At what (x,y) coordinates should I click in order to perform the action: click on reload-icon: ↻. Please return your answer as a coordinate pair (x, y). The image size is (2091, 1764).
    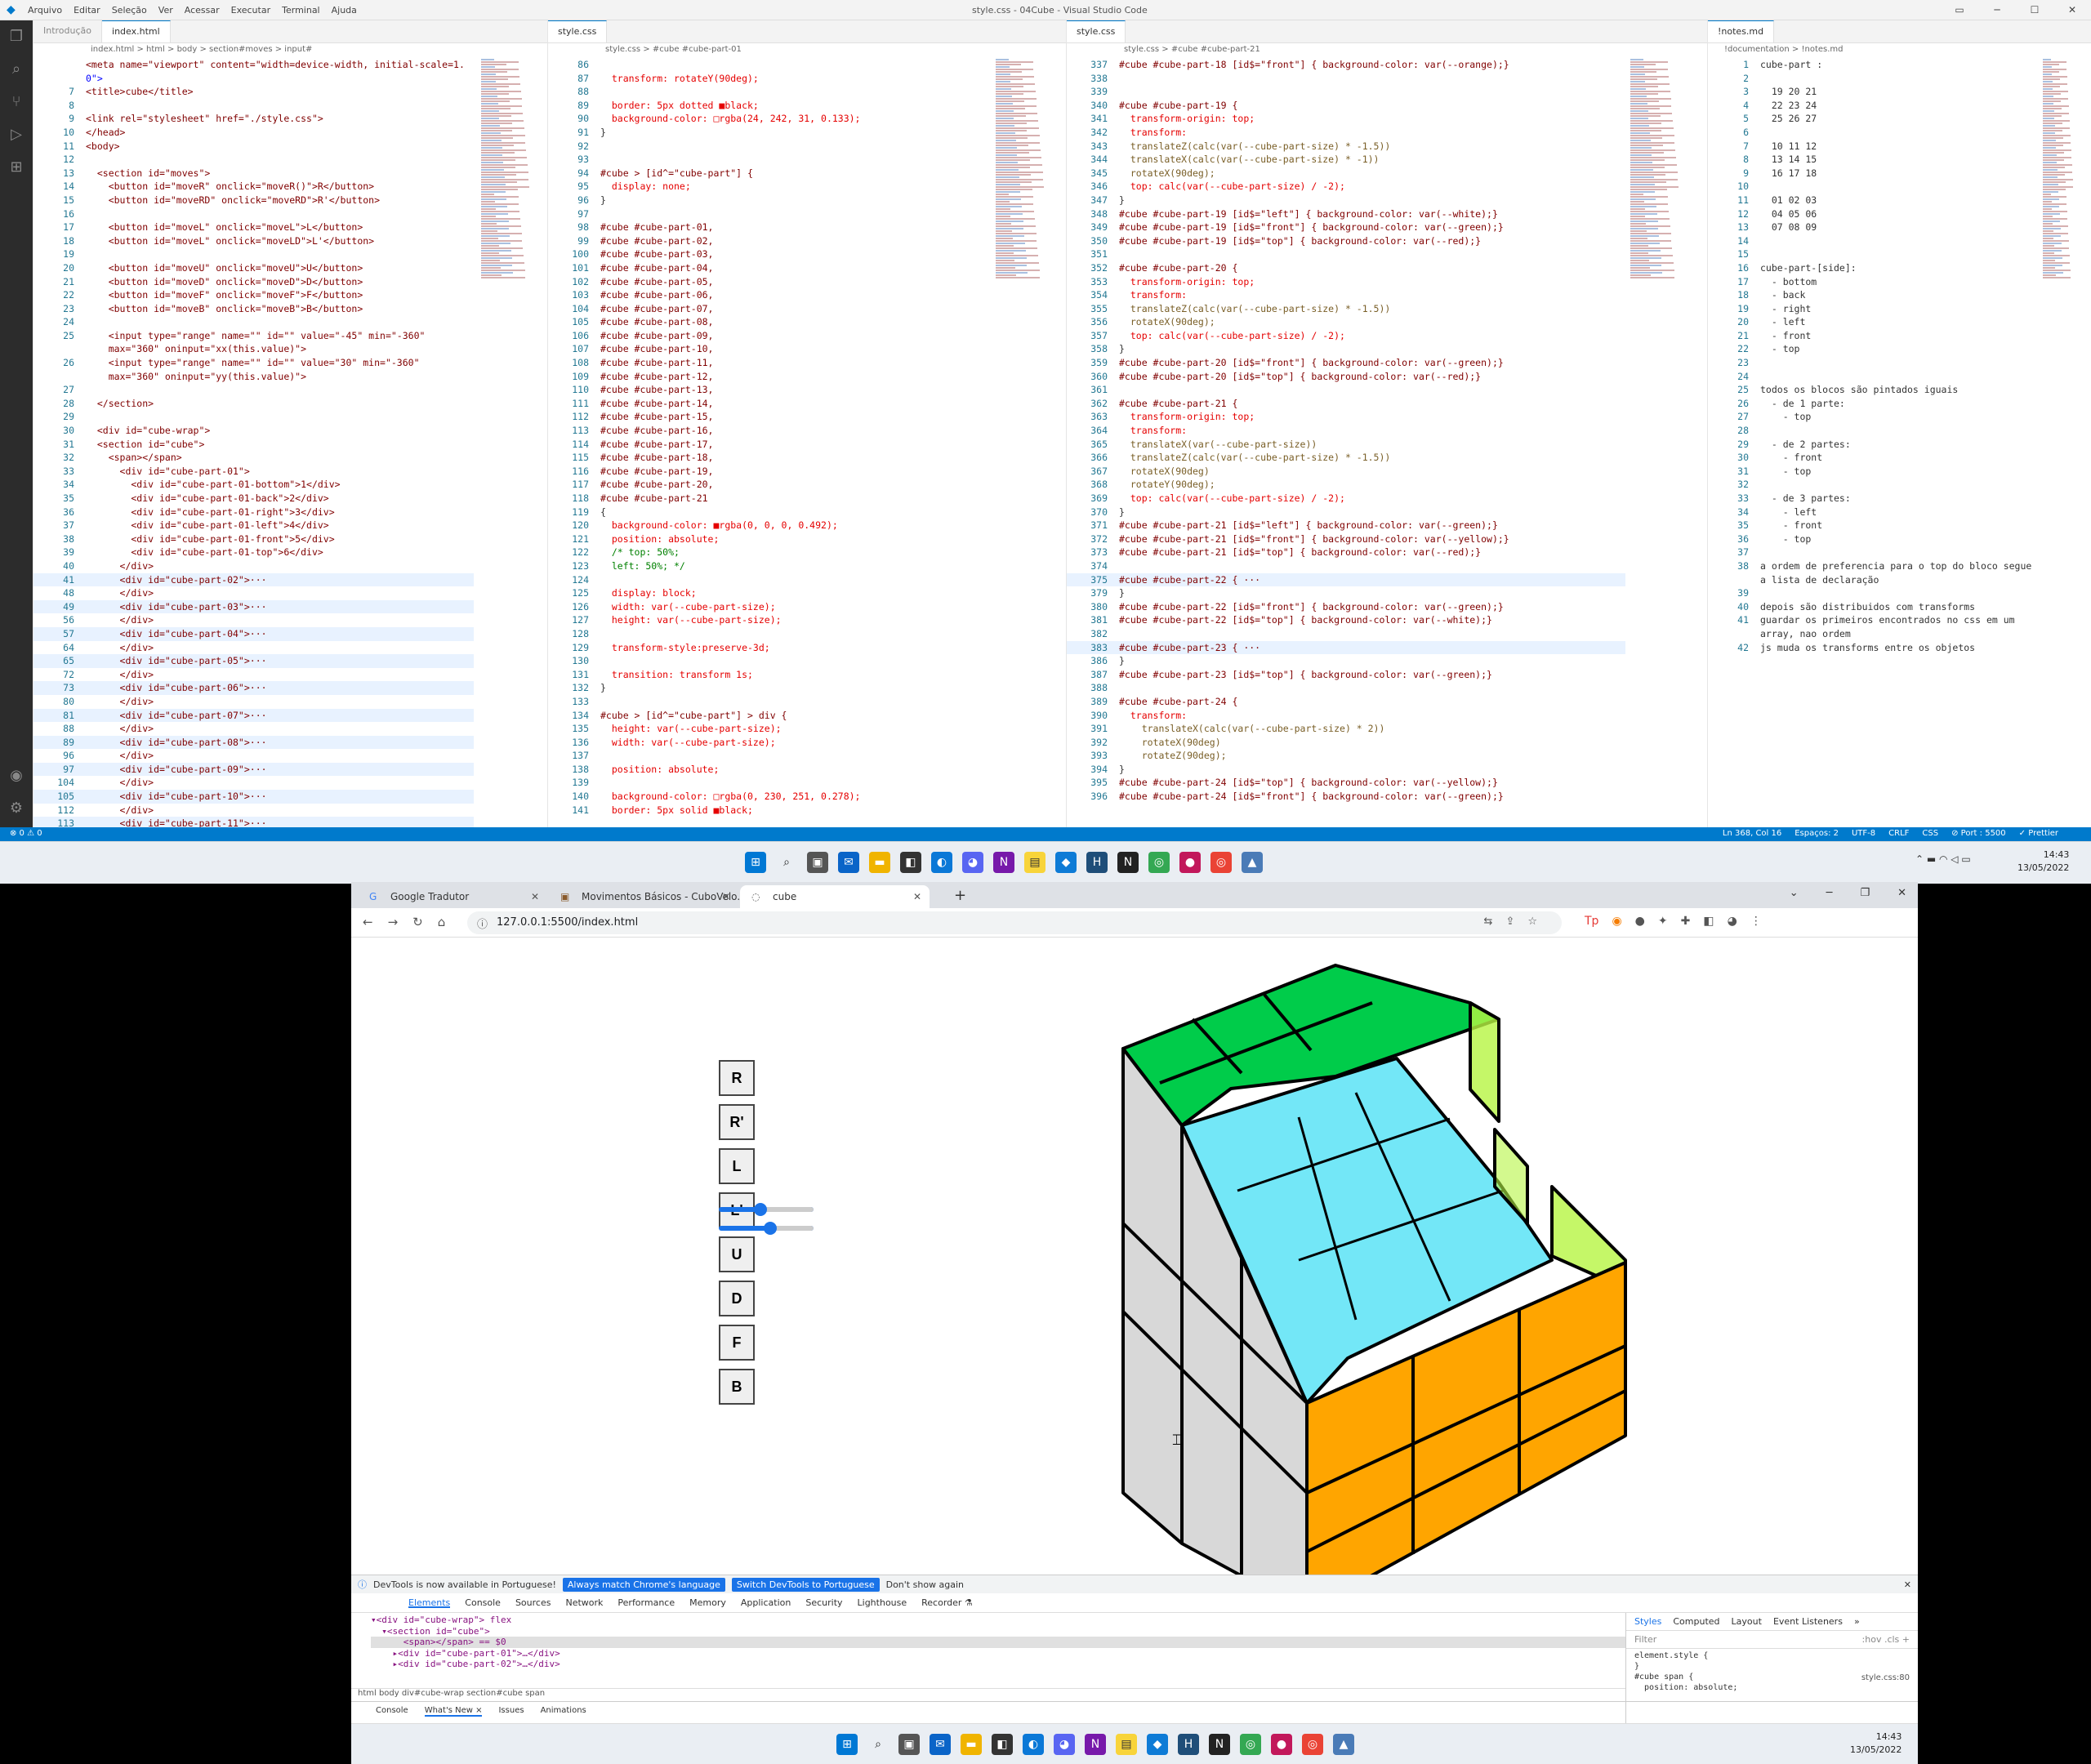
    Looking at the image, I should click on (417, 922).